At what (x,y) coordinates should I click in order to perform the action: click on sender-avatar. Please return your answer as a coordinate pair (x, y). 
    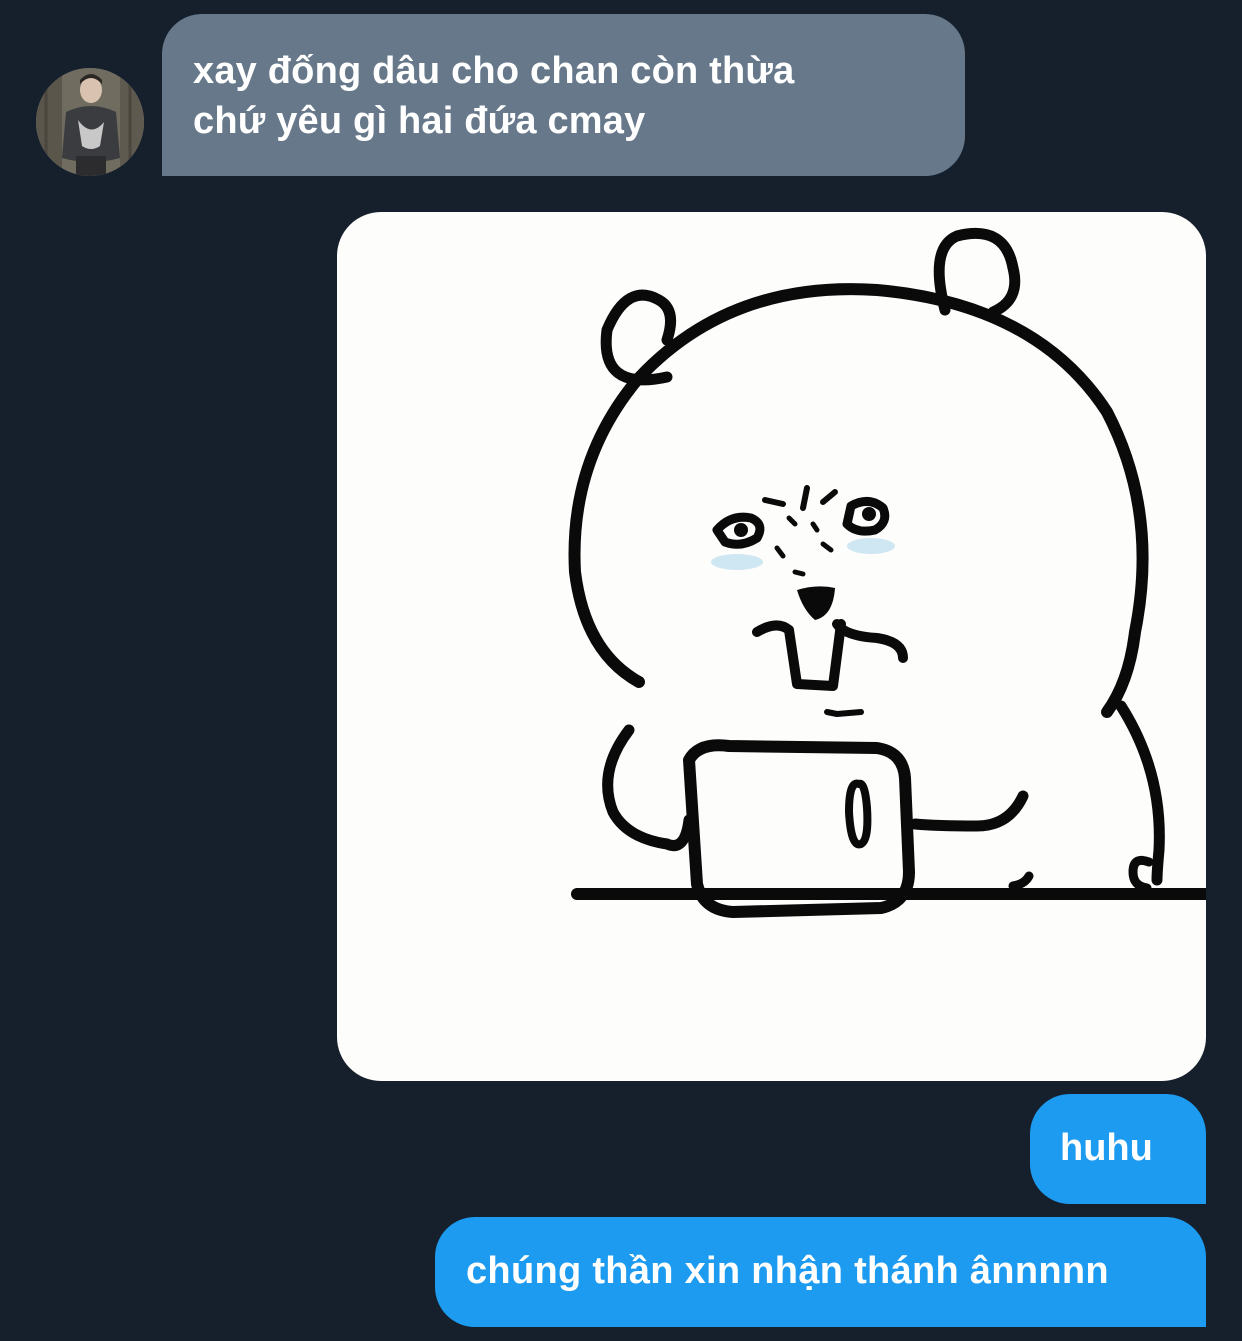
    Looking at the image, I should click on (90, 122).